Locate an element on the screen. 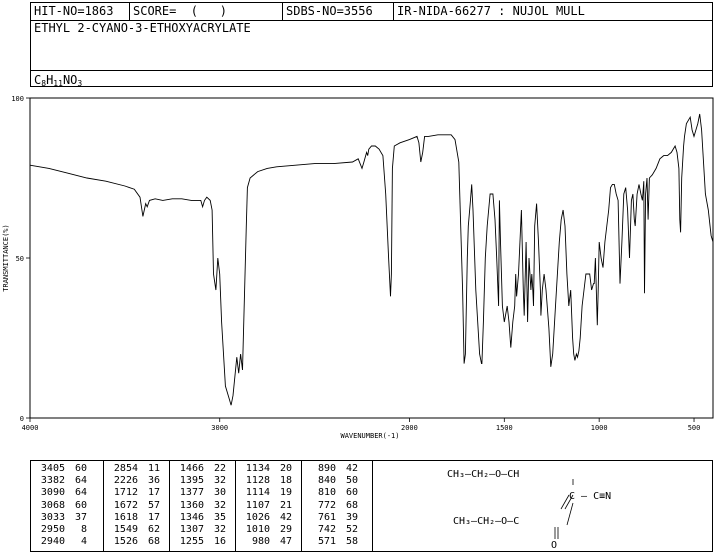 The height and width of the screenshot is (553, 715). peak-wavenumber: 1114 is located at coordinates (257, 493).